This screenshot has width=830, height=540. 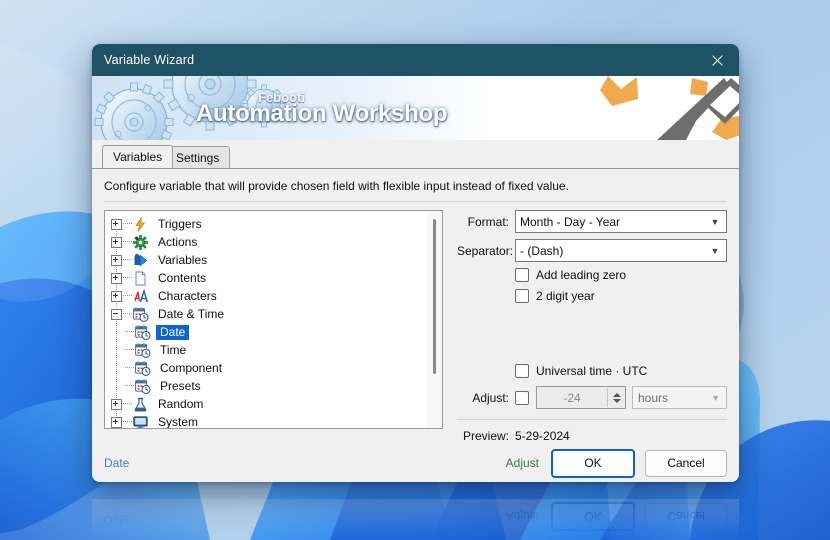 What do you see at coordinates (273, 296) in the screenshot?
I see `tree-item-characters: Characters` at bounding box center [273, 296].